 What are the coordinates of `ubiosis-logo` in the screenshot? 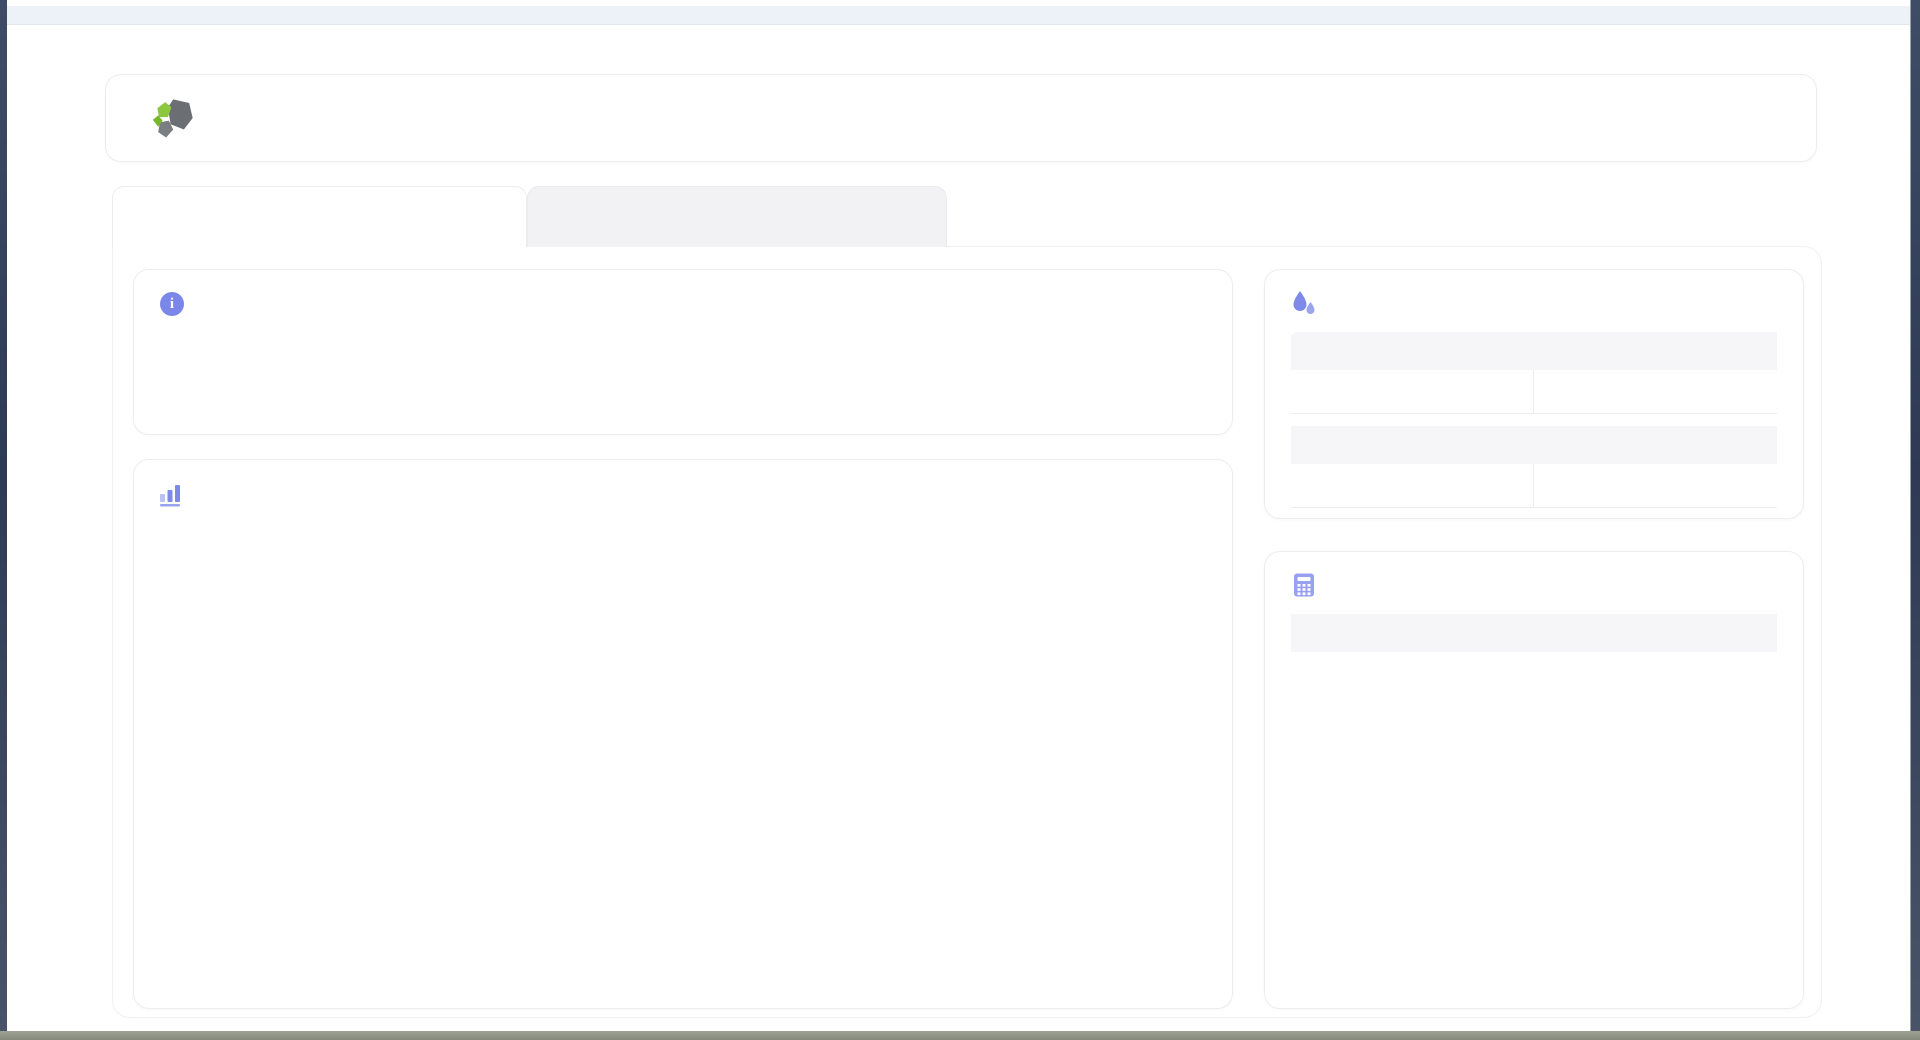 It's located at (178, 118).